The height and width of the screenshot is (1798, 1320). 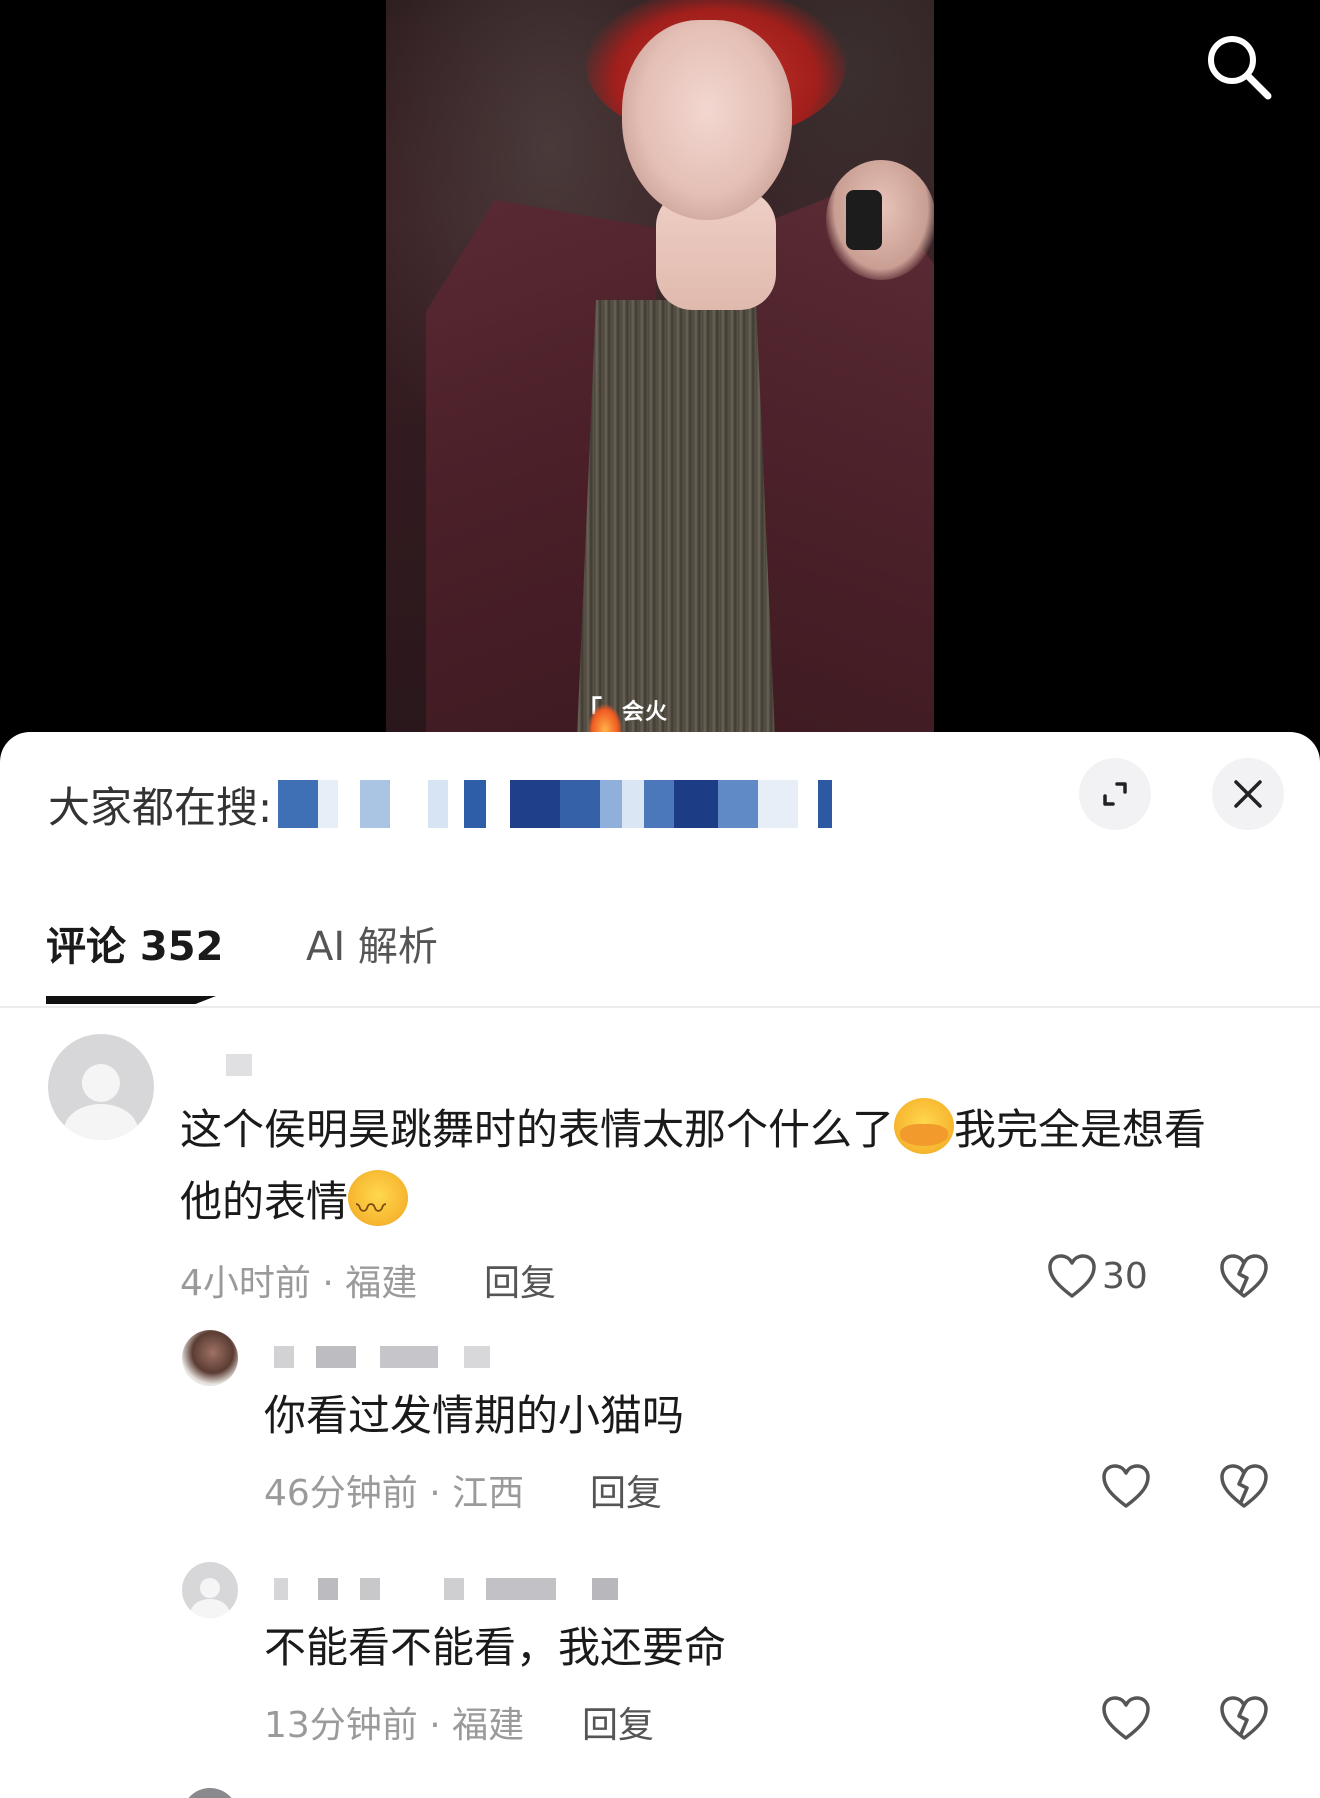 I want to click on comment-time-location: 4小时前 · 福建, so click(x=299, y=1283).